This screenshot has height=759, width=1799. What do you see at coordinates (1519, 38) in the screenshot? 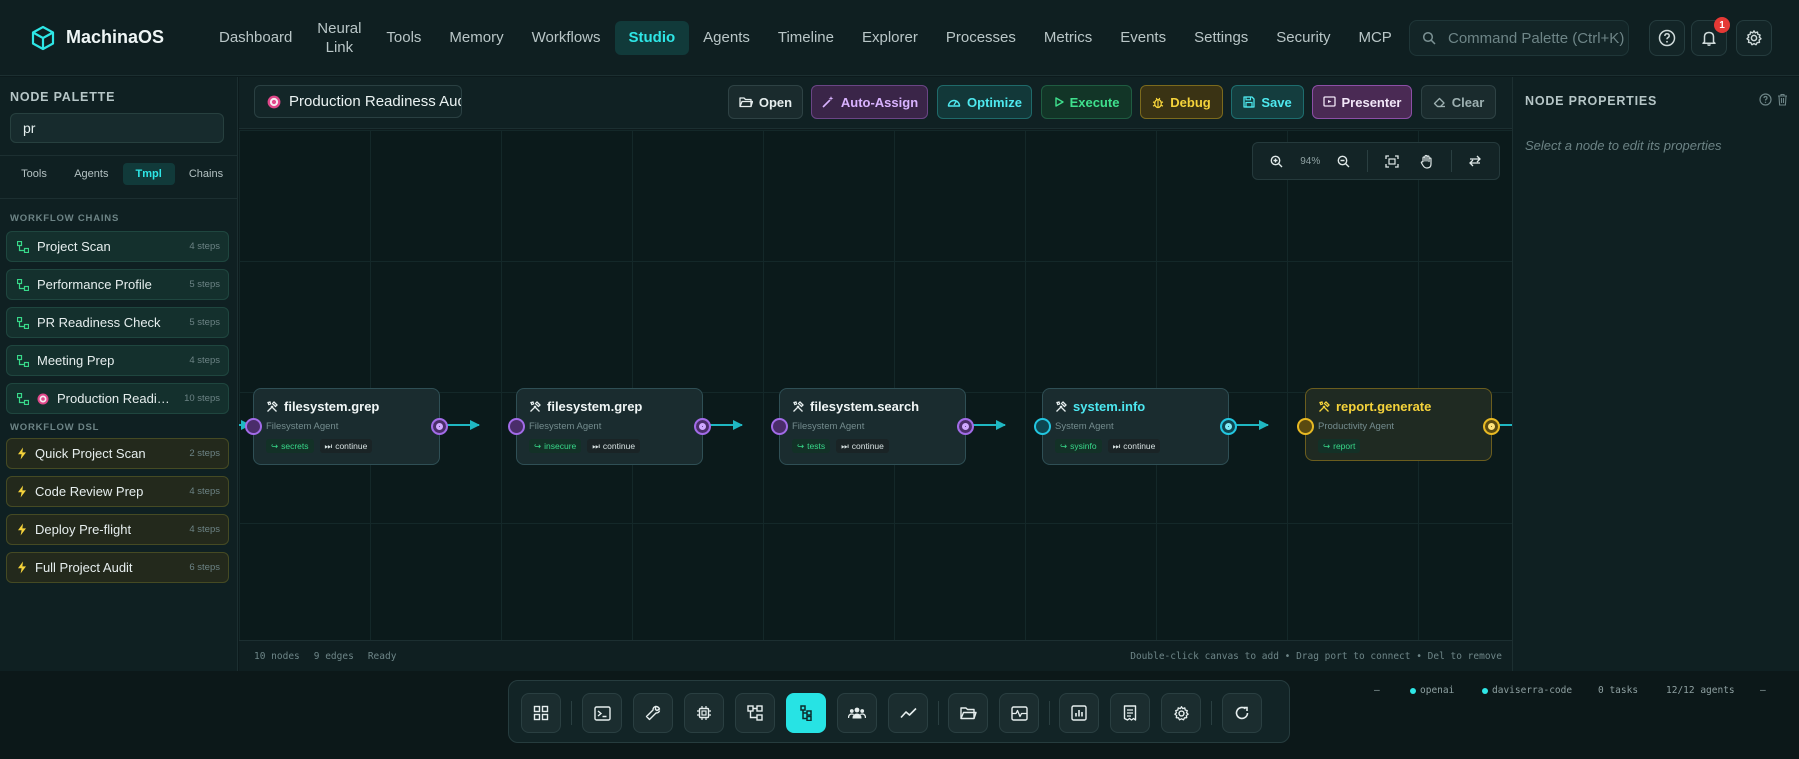
I see `command-palette-input: Command Palette (Ctrl+K)` at bounding box center [1519, 38].